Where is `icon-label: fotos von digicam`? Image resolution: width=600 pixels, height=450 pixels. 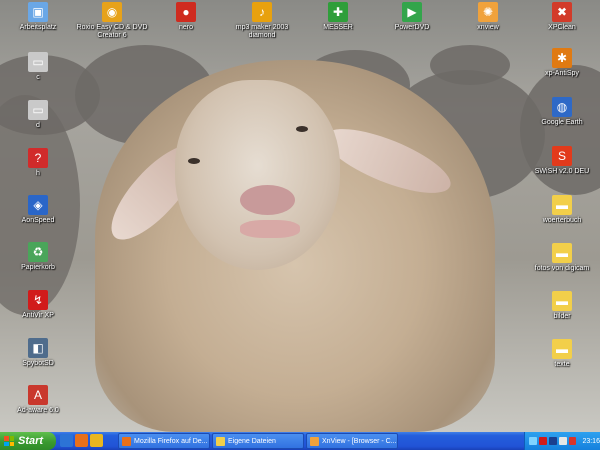
icon-label: fotos von digicam is located at coordinates (562, 268).